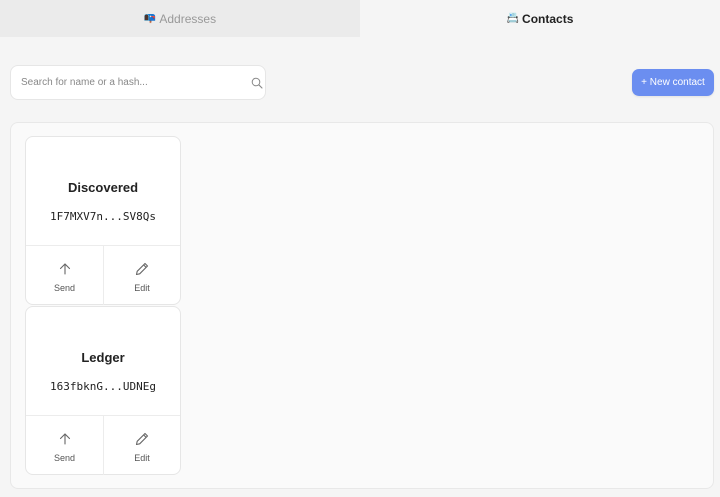  I want to click on new-contact-button: + New contact, so click(673, 82).